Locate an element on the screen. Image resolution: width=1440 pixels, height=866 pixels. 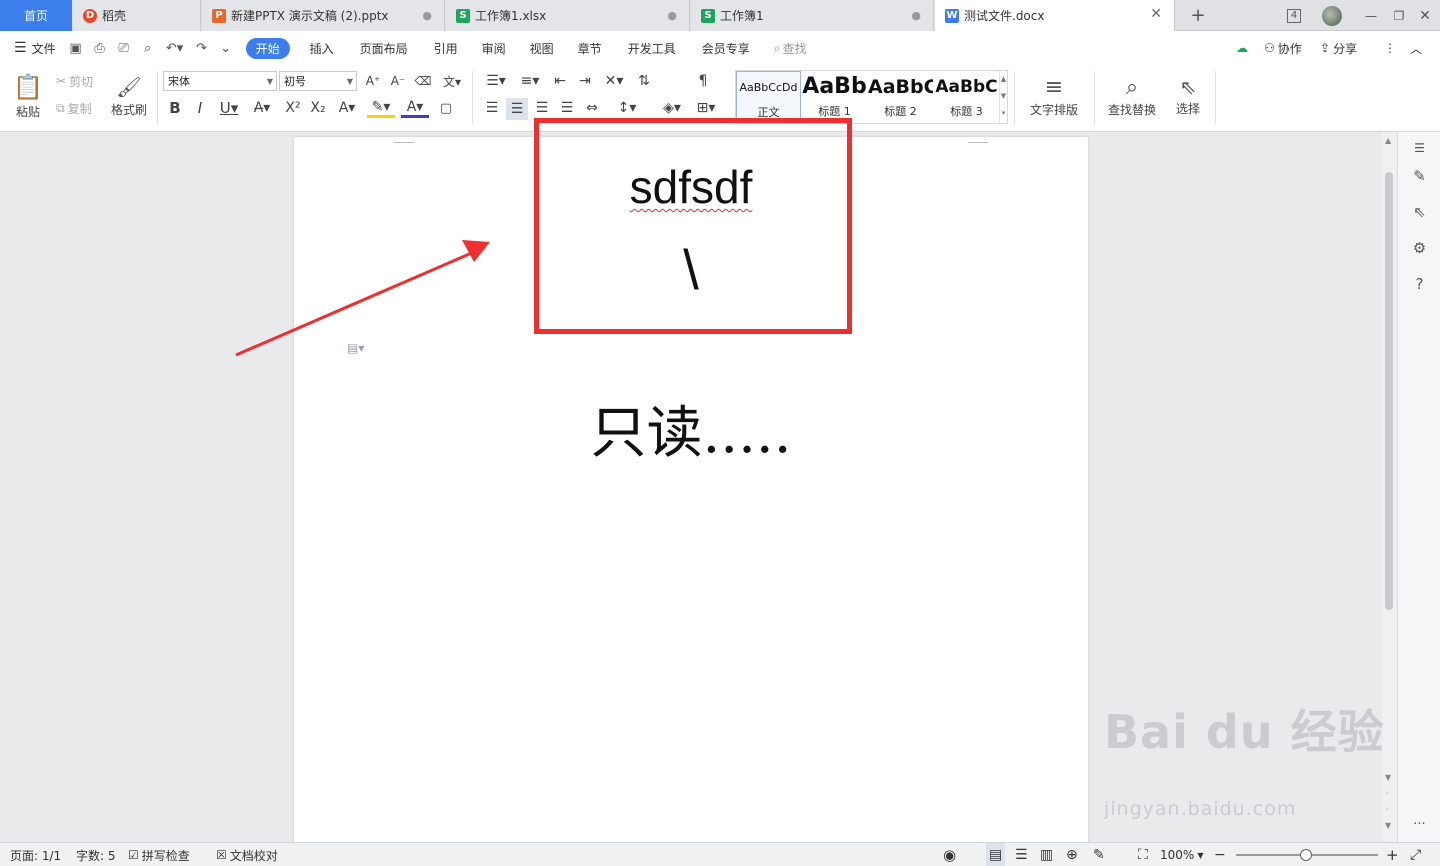
zoom-level: 100% ▼ is located at coordinates (1181, 854).